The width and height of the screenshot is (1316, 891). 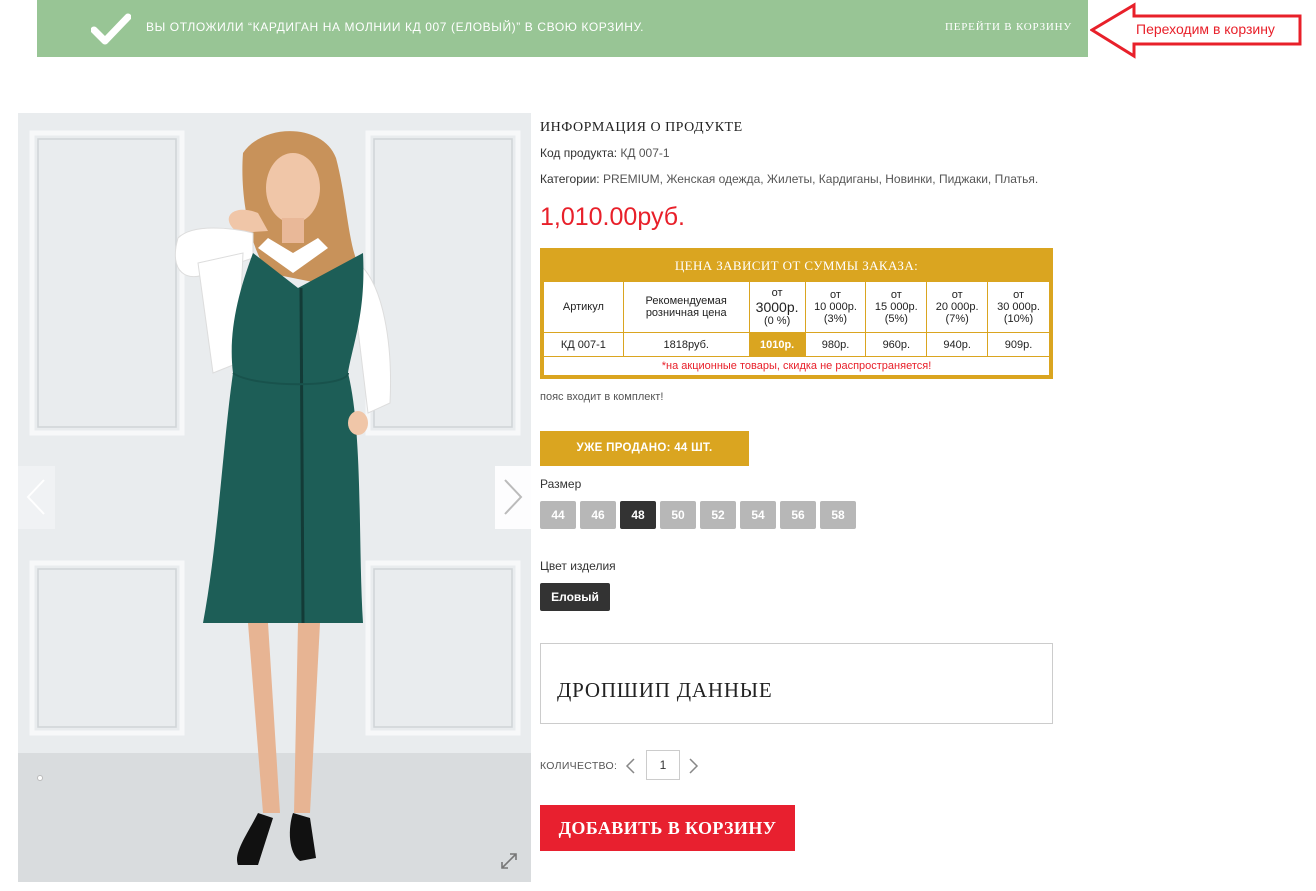 I want to click on gallery-next-button, so click(x=513, y=497).